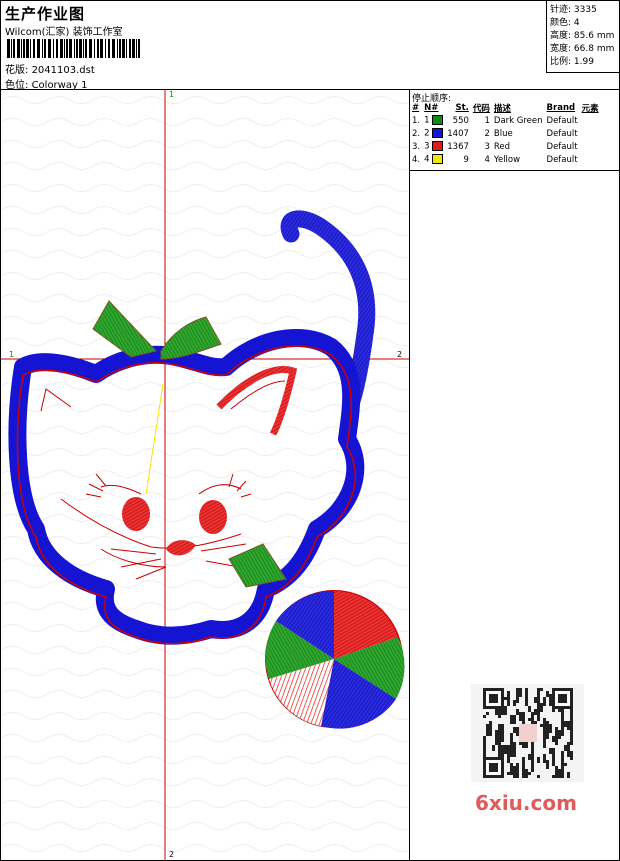 The height and width of the screenshot is (861, 620). What do you see at coordinates (335, 659) in the screenshot?
I see `ball` at bounding box center [335, 659].